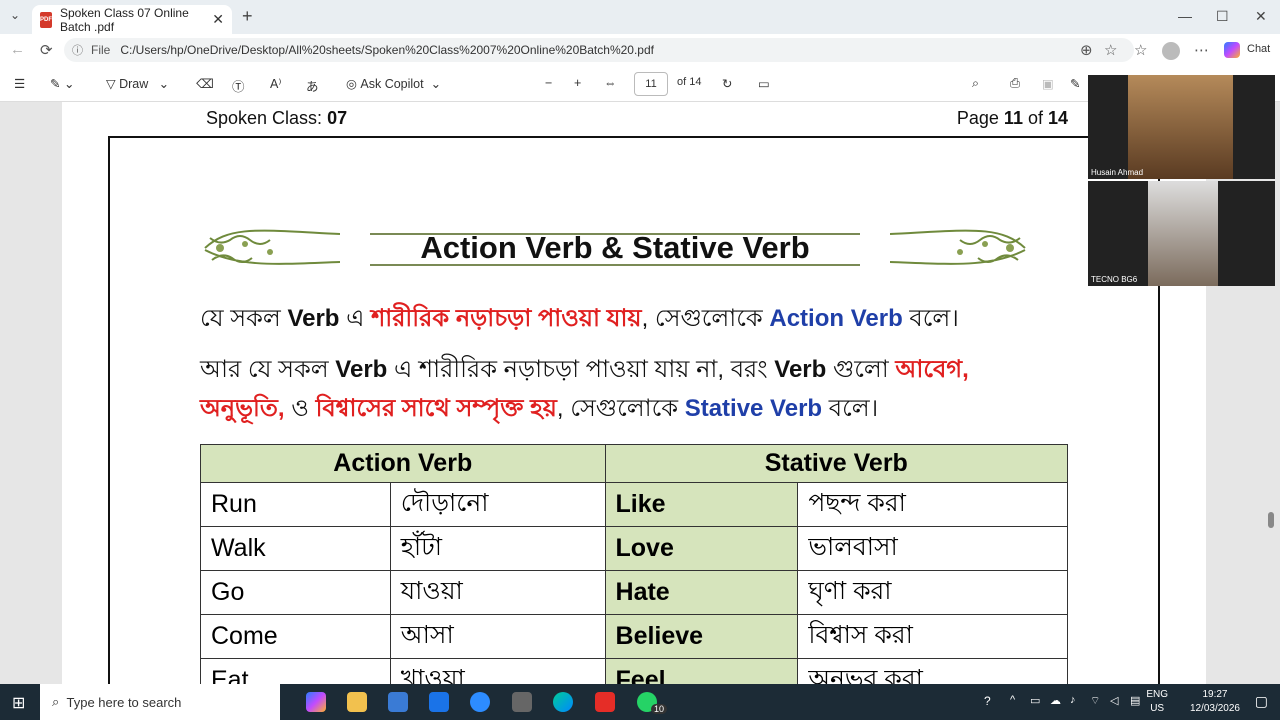 This screenshot has width=1280, height=720. What do you see at coordinates (17, 49) in the screenshot?
I see `back-icon: ←` at bounding box center [17, 49].